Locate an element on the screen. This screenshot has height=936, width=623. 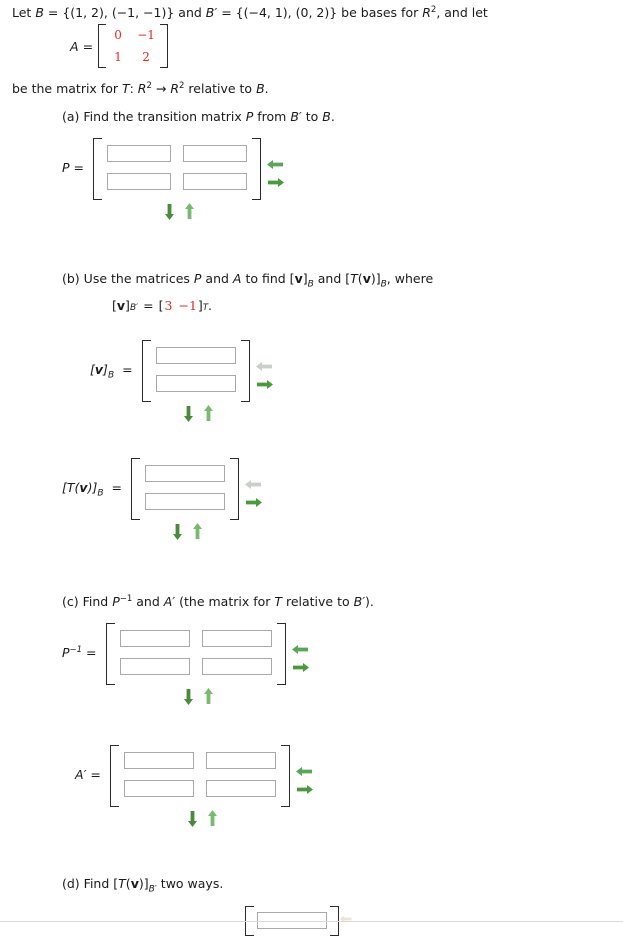
part-a-symbol-bprime: B′ is located at coordinates (296, 116).